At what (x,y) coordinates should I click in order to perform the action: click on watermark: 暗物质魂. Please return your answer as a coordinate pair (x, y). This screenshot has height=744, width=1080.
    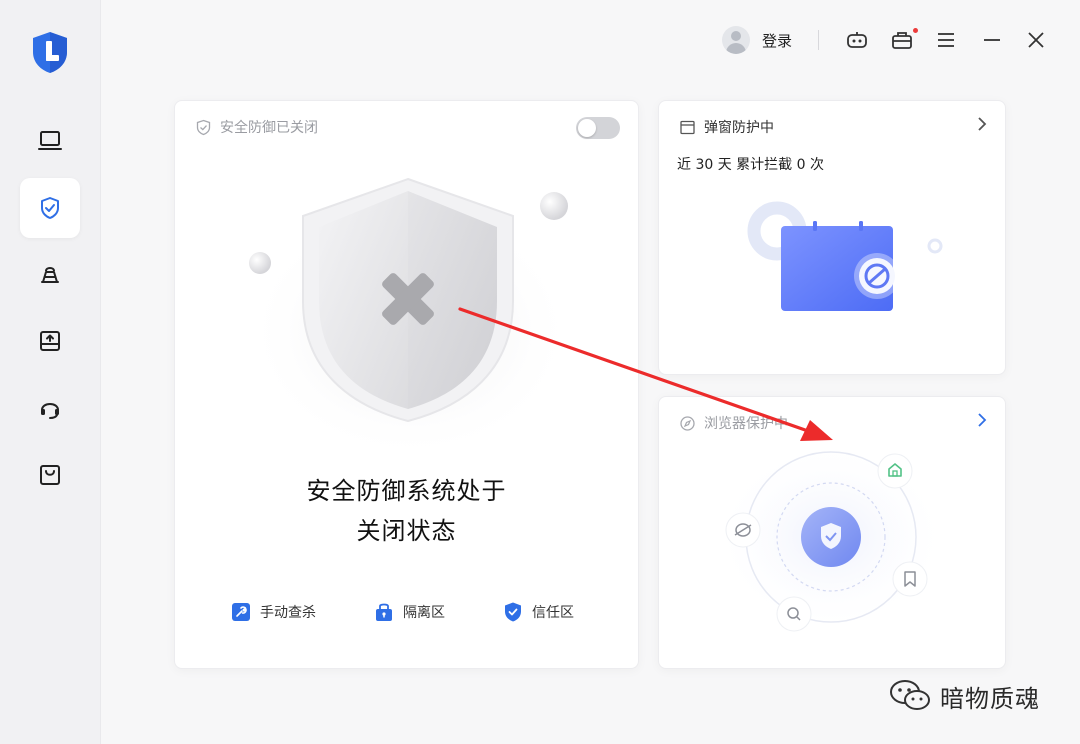
    Looking at the image, I should click on (964, 696).